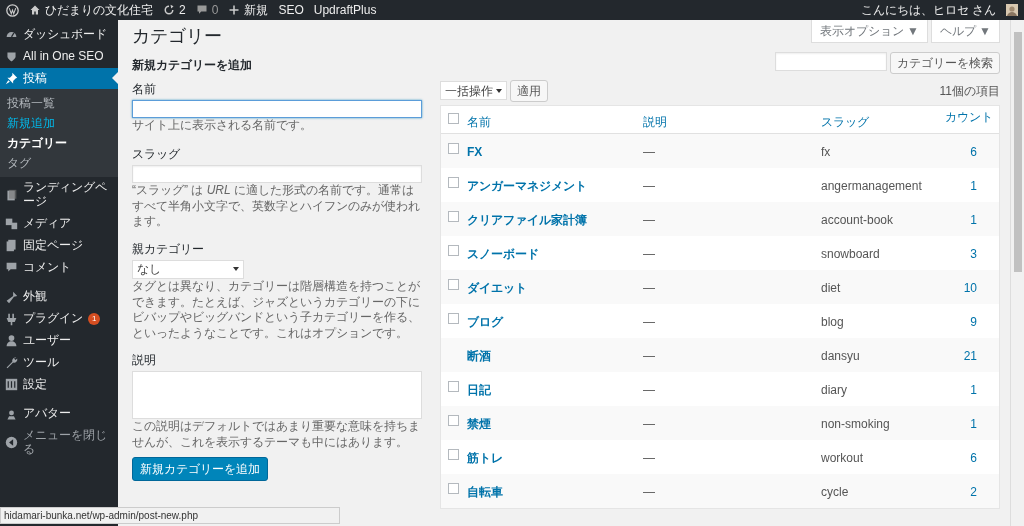  Describe the element at coordinates (291, 10) in the screenshot. I see `admin-bar-link: SEO` at that location.